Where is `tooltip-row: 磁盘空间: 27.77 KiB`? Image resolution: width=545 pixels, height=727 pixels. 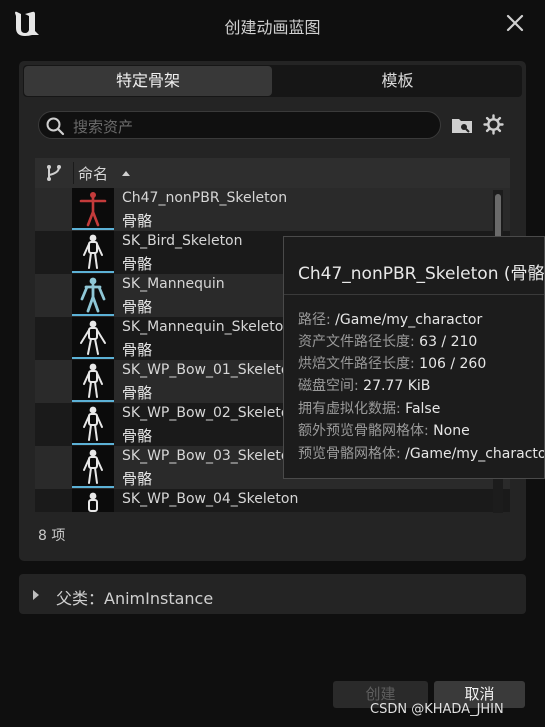 tooltip-row: 磁盘空间: 27.77 KiB is located at coordinates (364, 385).